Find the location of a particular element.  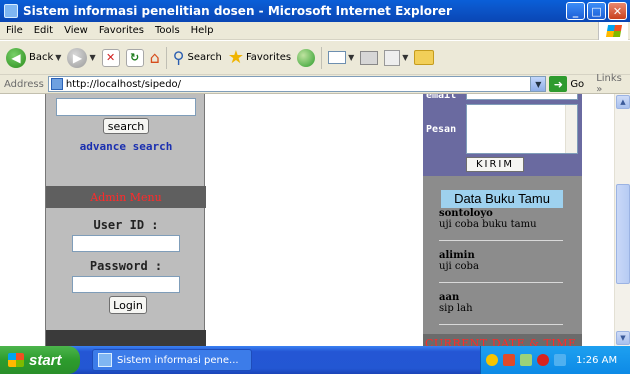

user-id-label: User ID : is located at coordinates (126, 225).